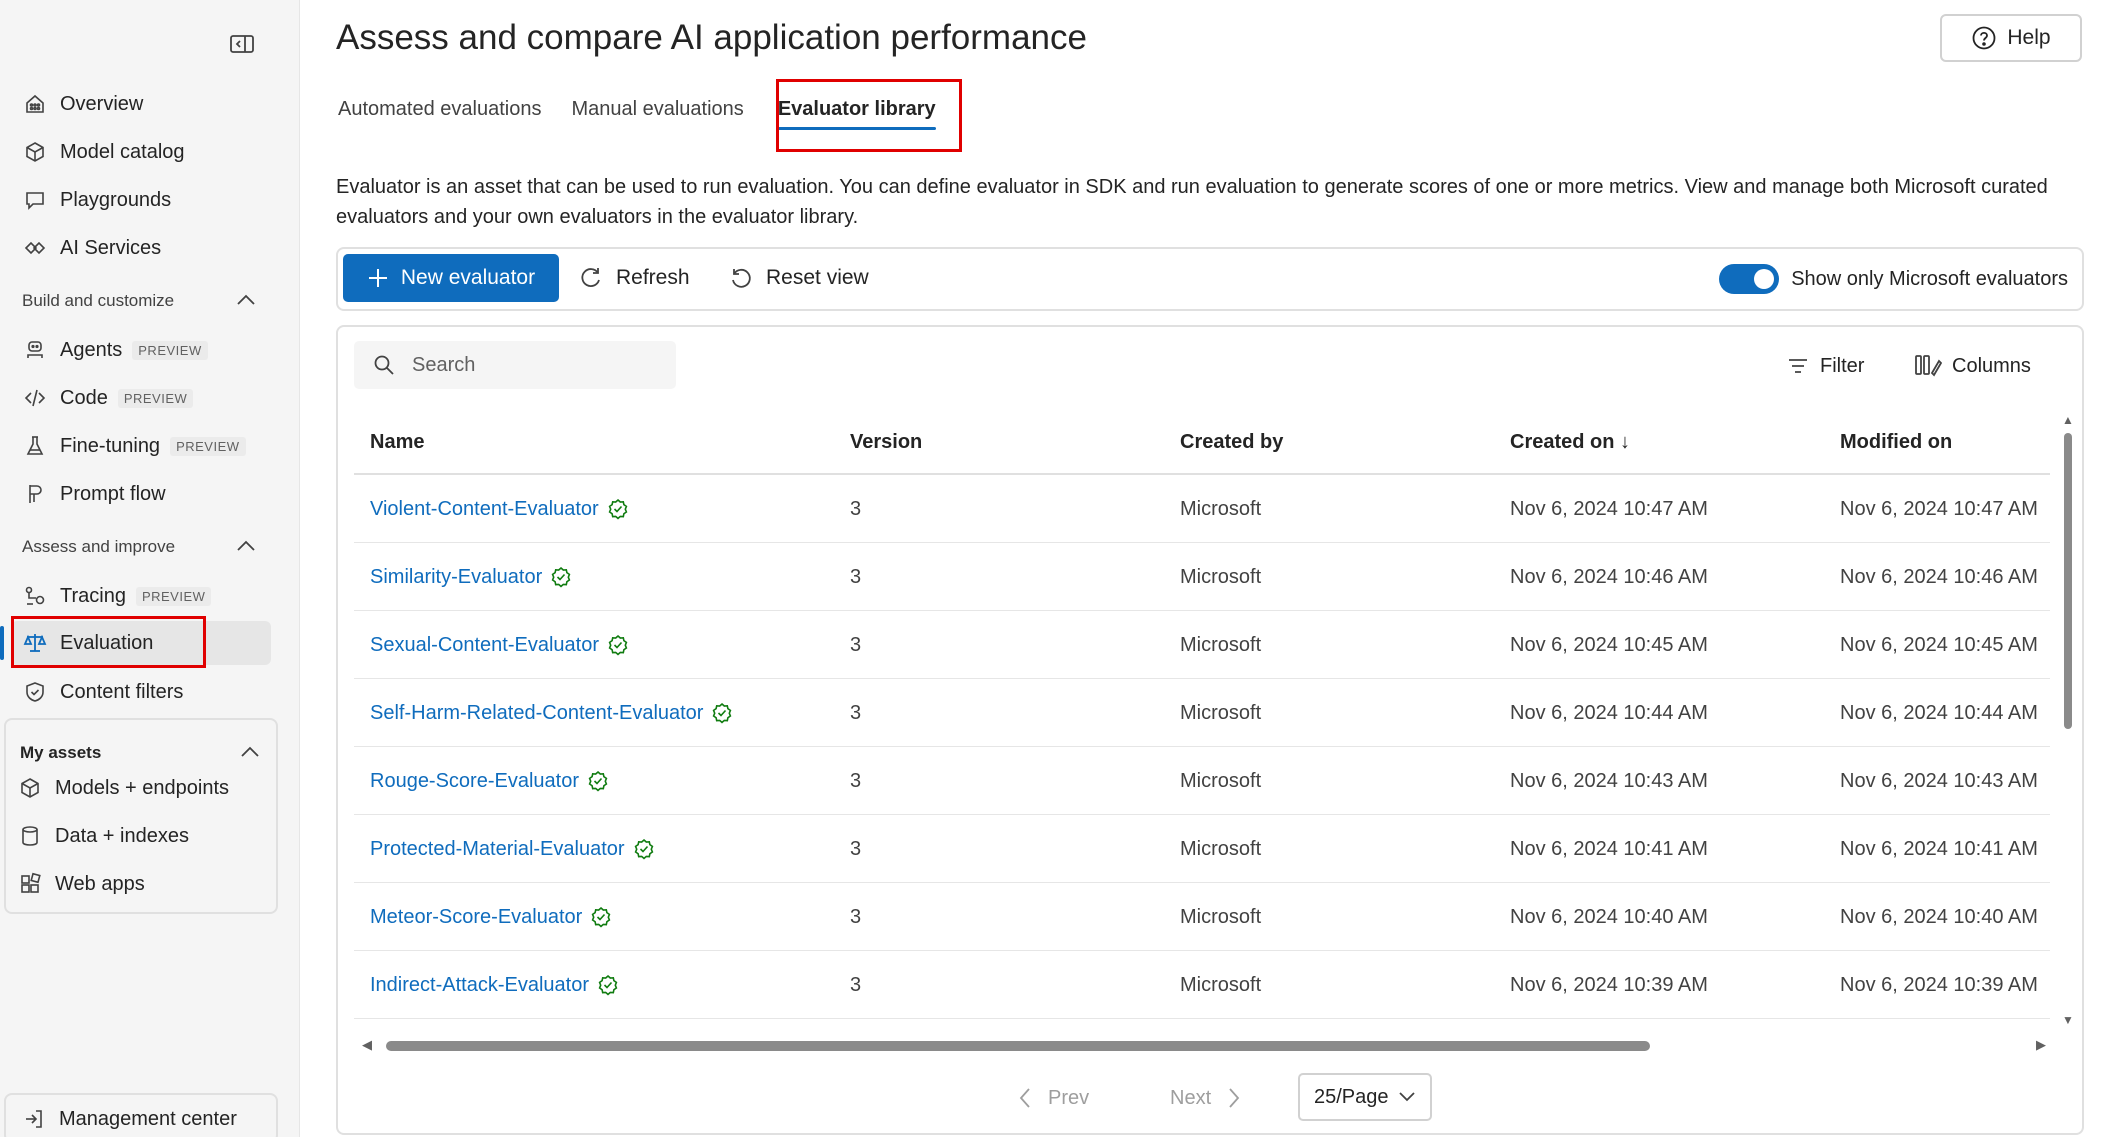 The width and height of the screenshot is (2102, 1137). Describe the element at coordinates (141, 494) in the screenshot. I see `sidebar-item-prompt-flow: Prompt flow` at that location.